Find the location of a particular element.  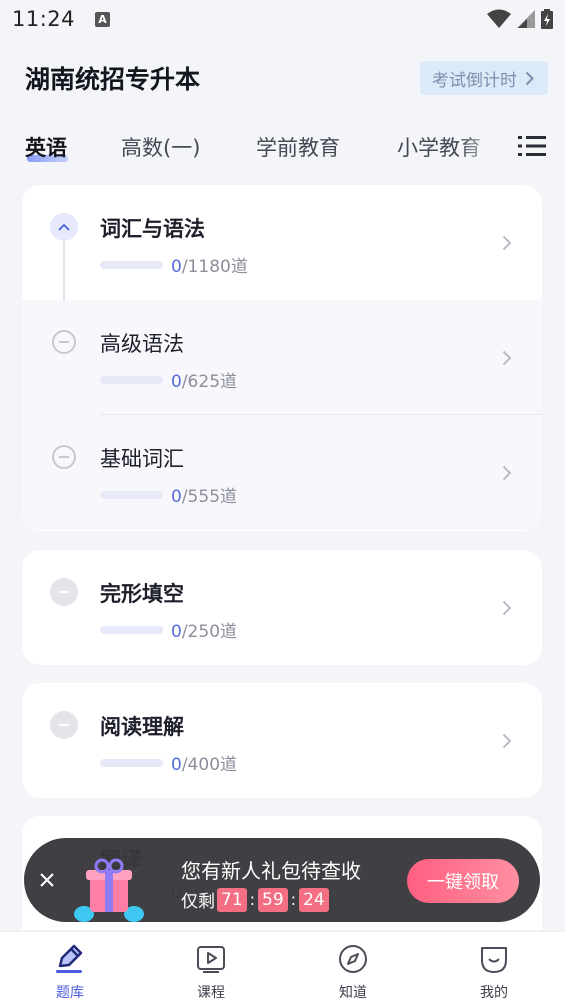

section-row-vocabulary-grammar: 词汇与语法 0/1180道 is located at coordinates (282, 242).